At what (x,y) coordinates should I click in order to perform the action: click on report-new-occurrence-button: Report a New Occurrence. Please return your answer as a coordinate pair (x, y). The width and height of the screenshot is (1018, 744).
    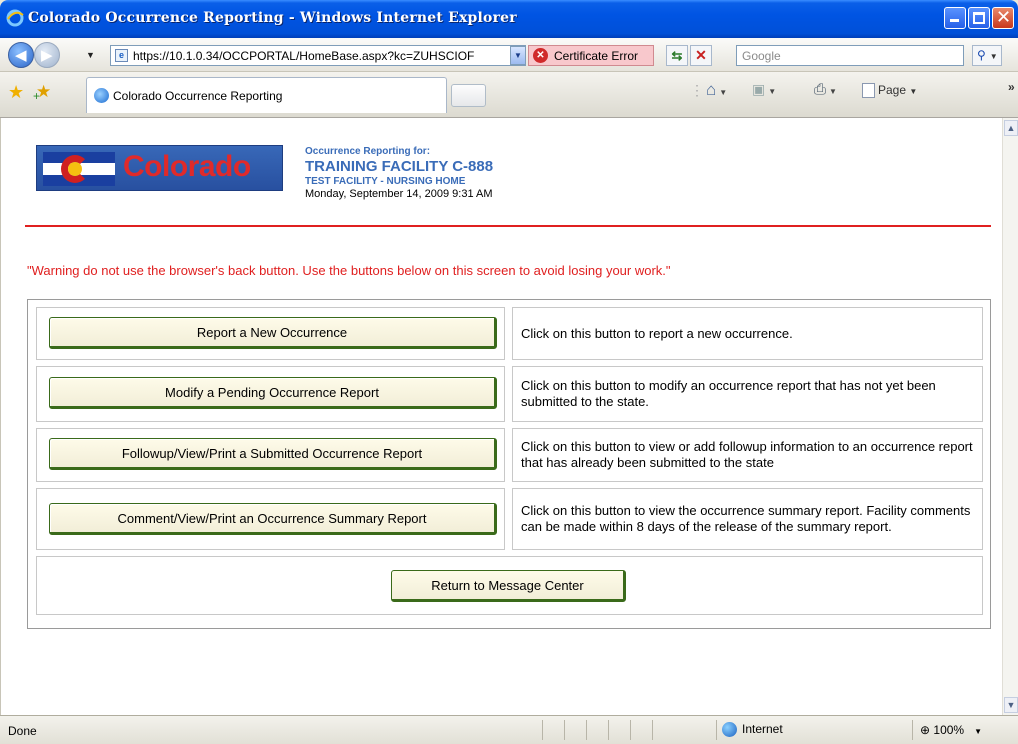
    Looking at the image, I should click on (273, 333).